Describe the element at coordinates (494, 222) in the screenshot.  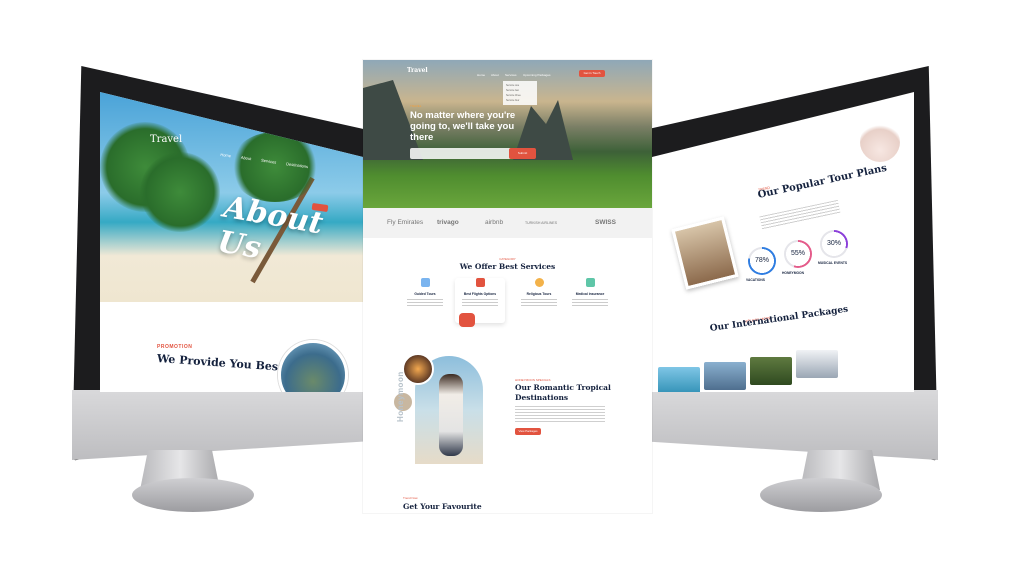
I see `brand-logo: airbnb` at that location.